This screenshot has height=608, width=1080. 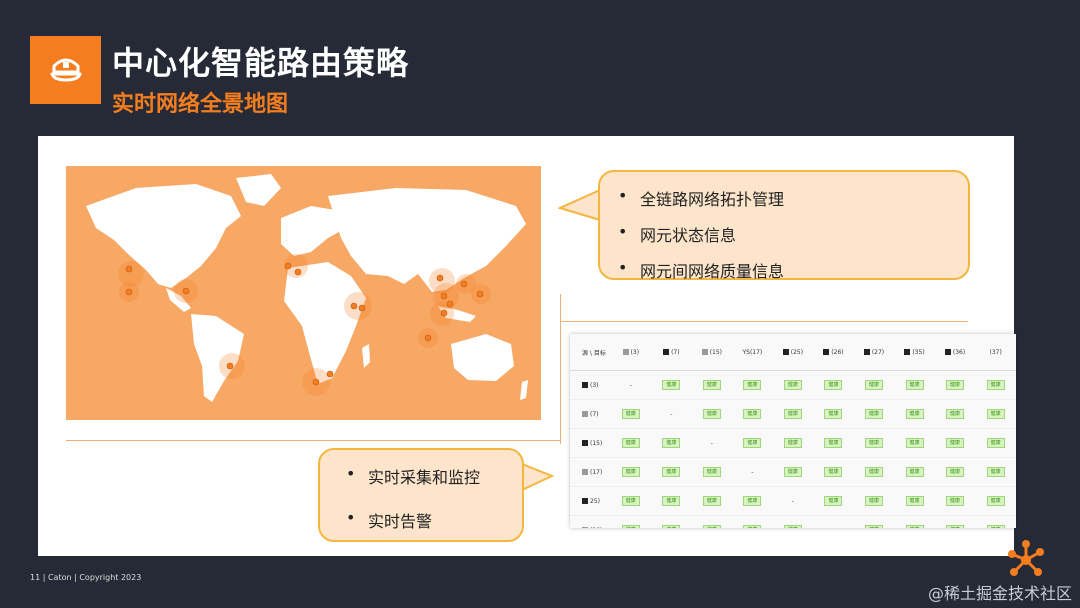 What do you see at coordinates (200, 104) in the screenshot?
I see `slide-subtitle: 实时网络全景地图` at bounding box center [200, 104].